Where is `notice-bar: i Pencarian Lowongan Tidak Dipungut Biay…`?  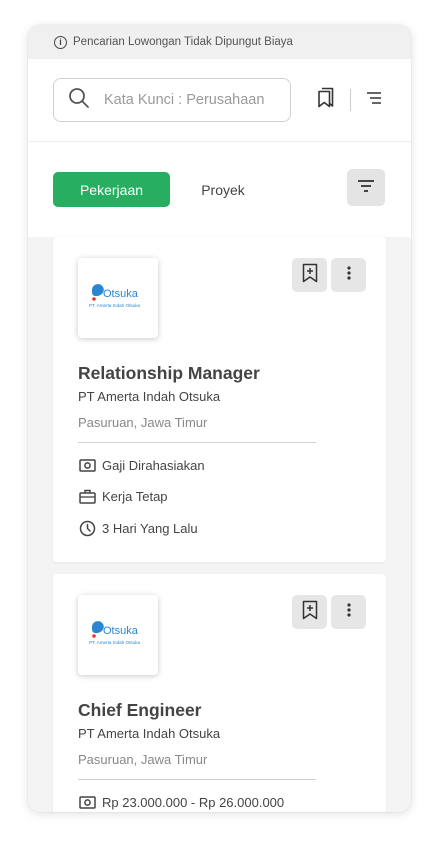
notice-bar: i Pencarian Lowongan Tidak Dipungut Biay… is located at coordinates (219, 42).